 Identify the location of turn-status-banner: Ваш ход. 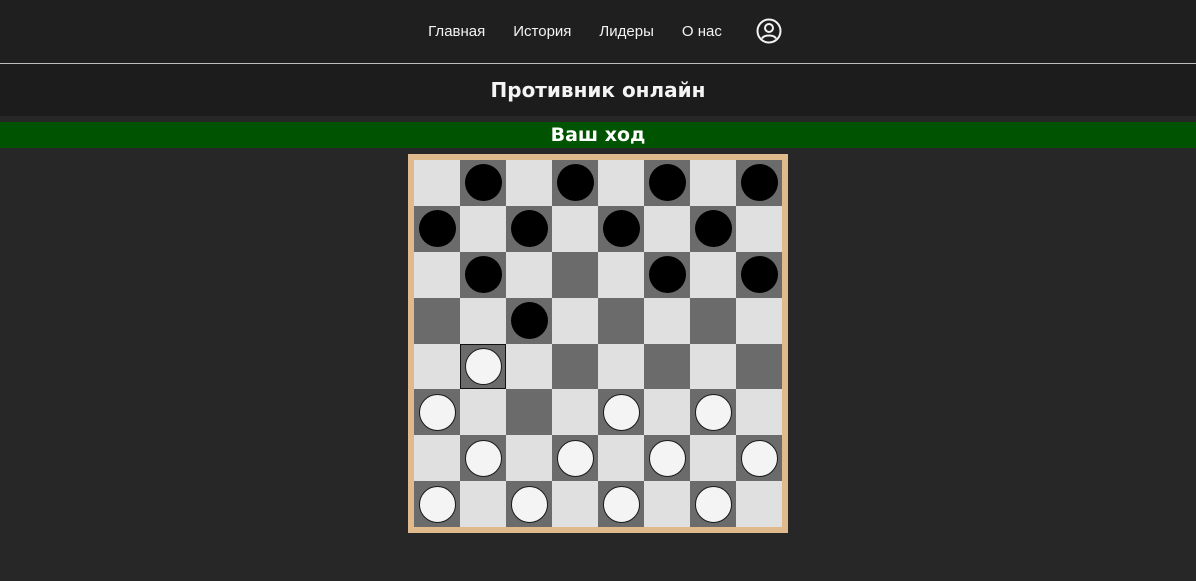
(598, 135).